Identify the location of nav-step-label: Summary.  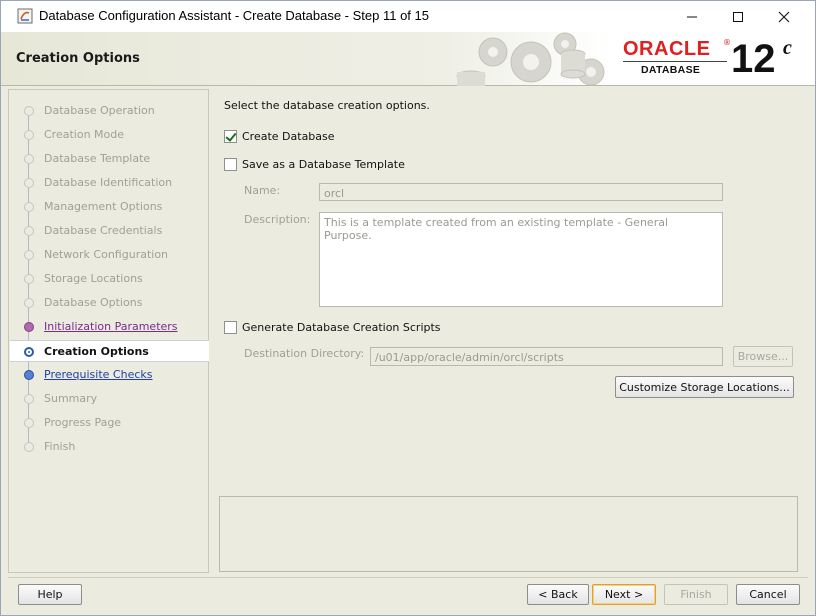
(71, 398).